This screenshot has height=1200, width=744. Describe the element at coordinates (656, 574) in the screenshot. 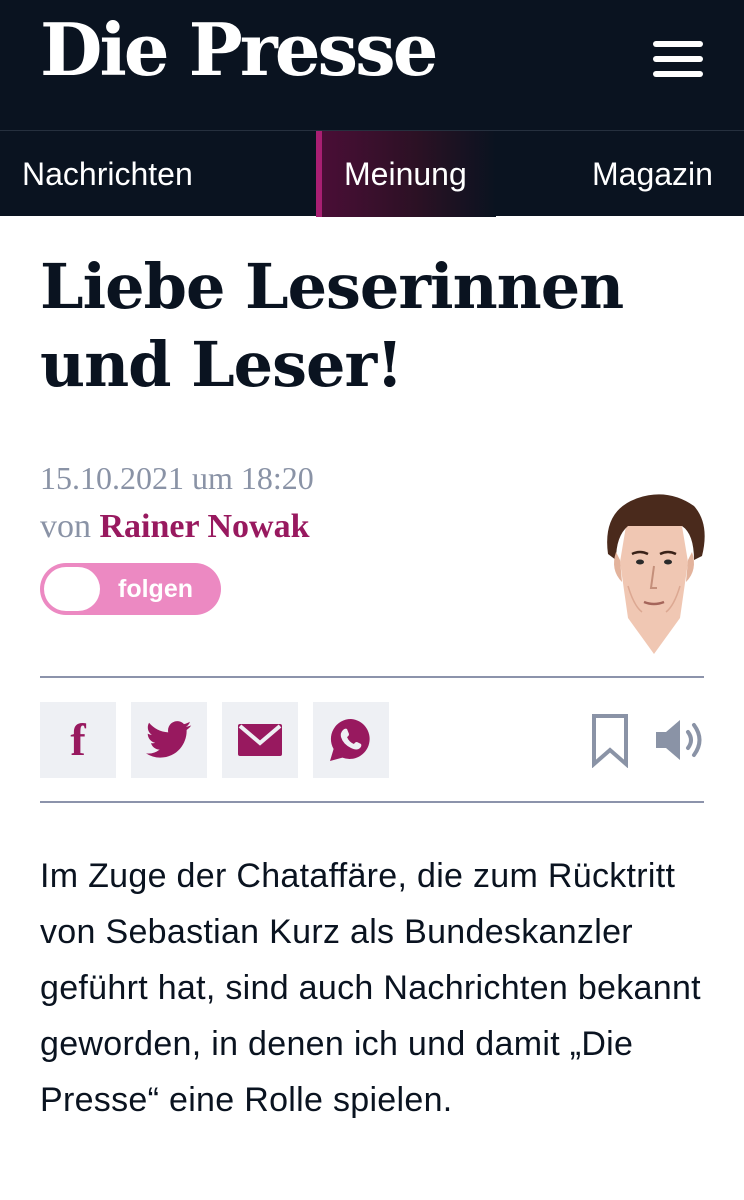

I see `author-portrait-illustration` at that location.